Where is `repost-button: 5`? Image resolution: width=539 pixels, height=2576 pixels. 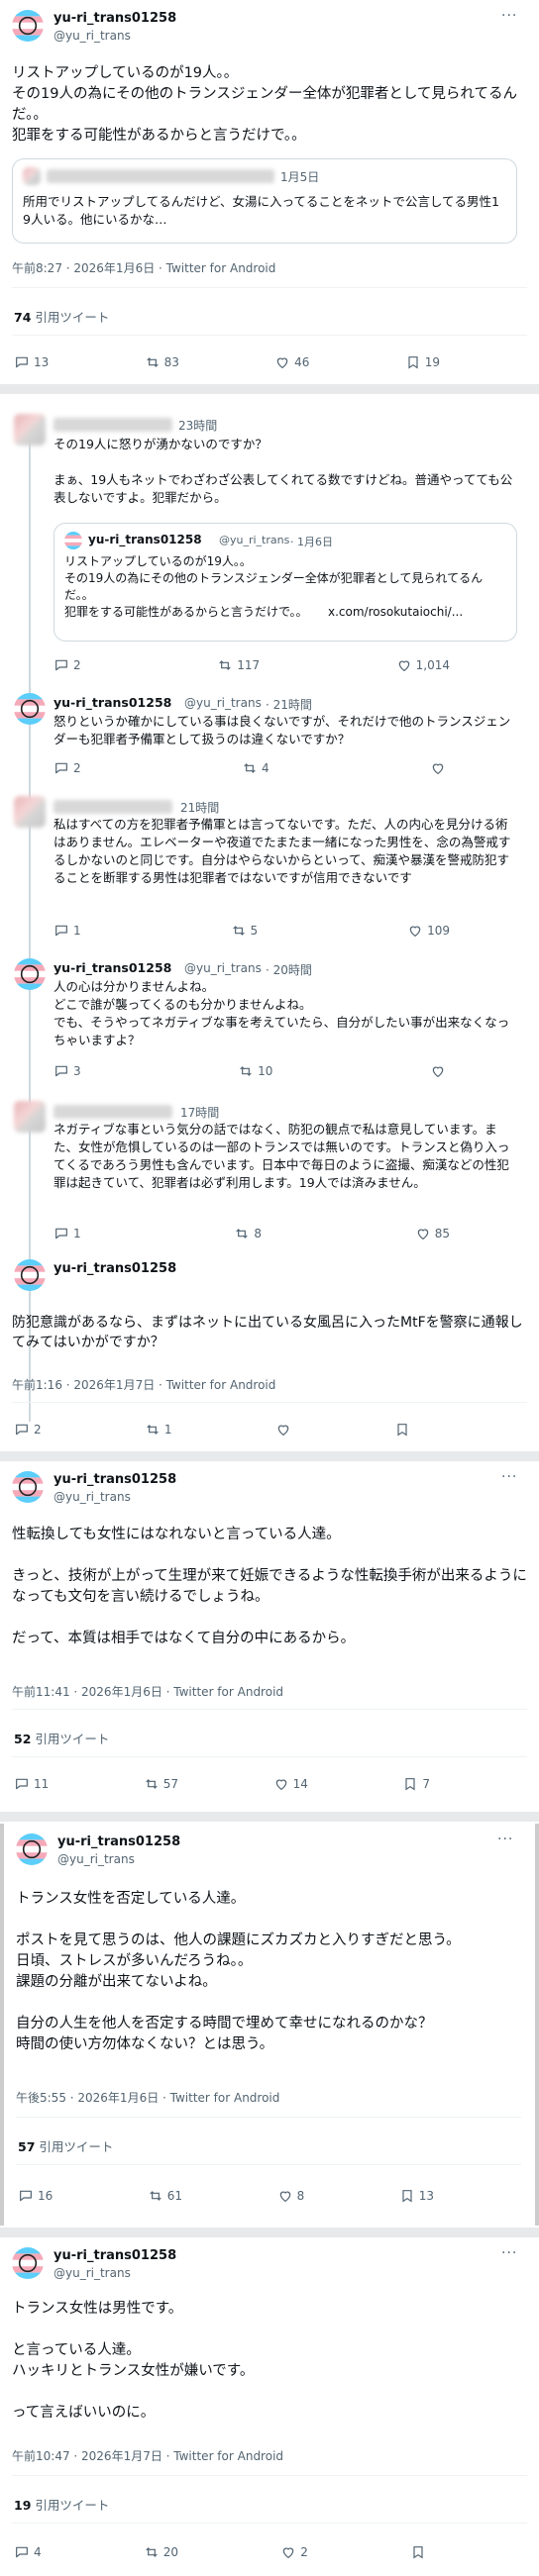
repost-button: 5 is located at coordinates (245, 931).